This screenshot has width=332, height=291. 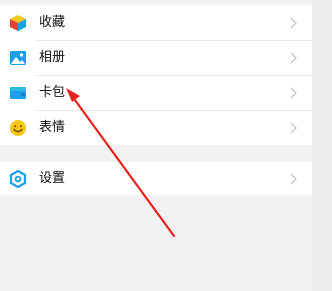 I want to click on settings-gear-icon, so click(x=18, y=178).